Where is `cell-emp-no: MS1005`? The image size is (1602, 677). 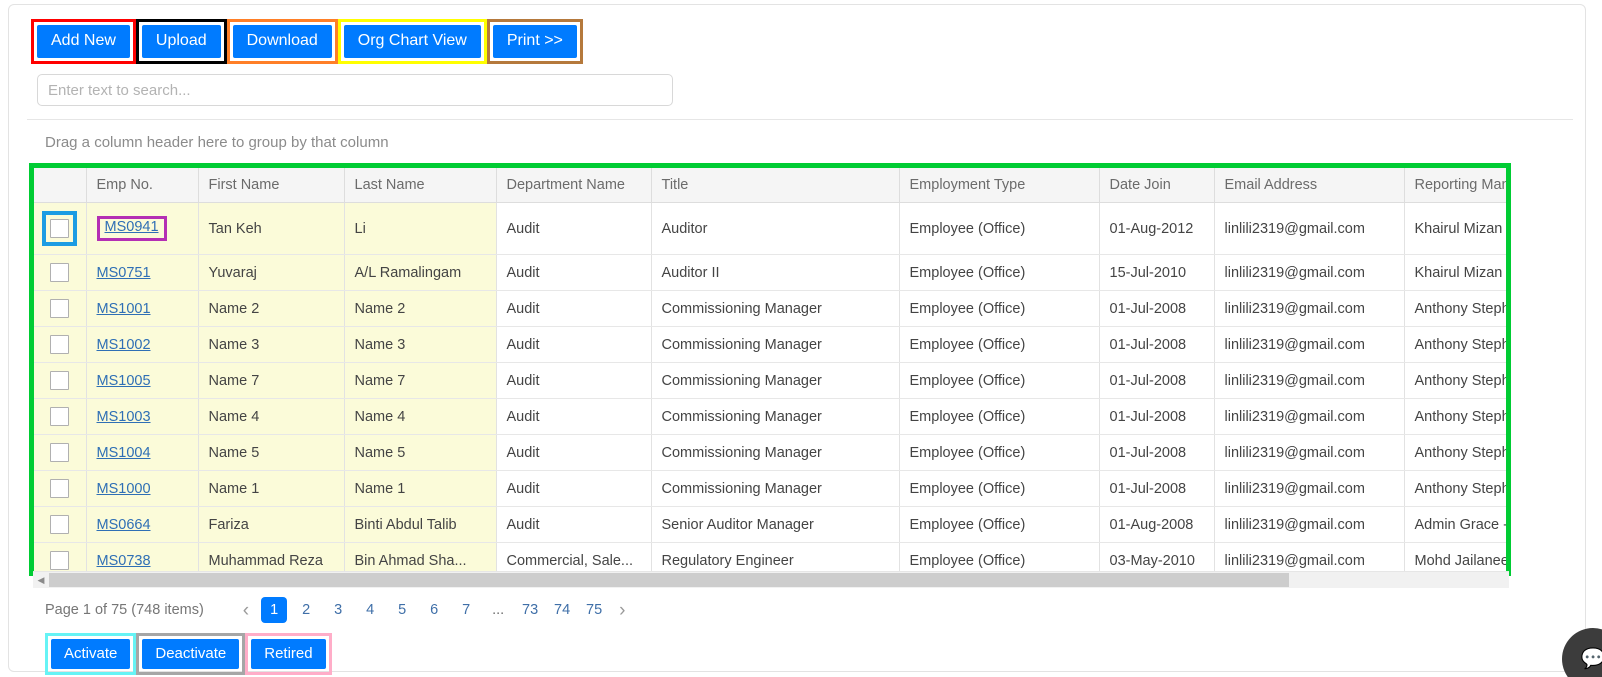
cell-emp-no: MS1005 is located at coordinates (142, 380).